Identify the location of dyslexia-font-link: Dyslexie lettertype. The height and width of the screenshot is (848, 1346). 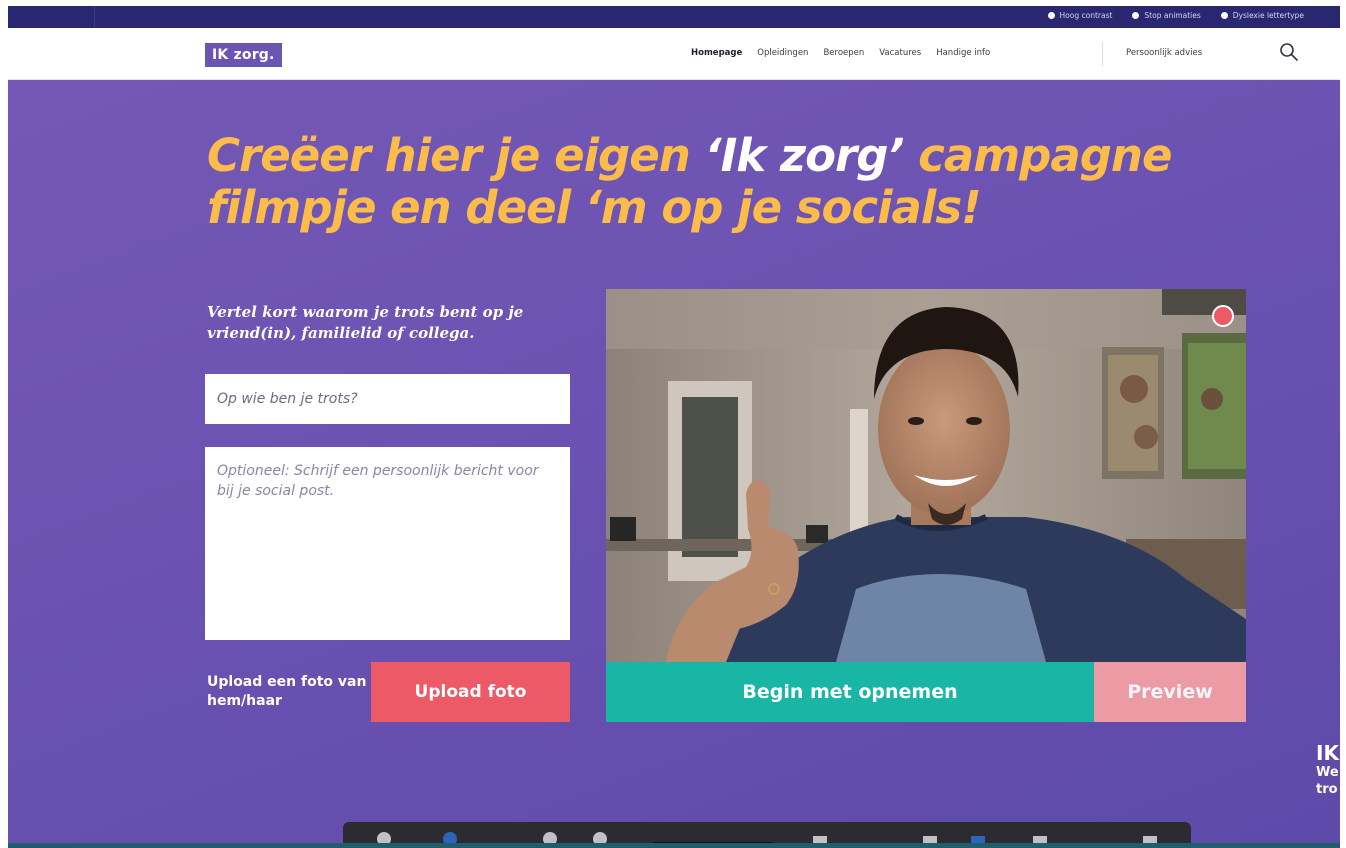
(1262, 15).